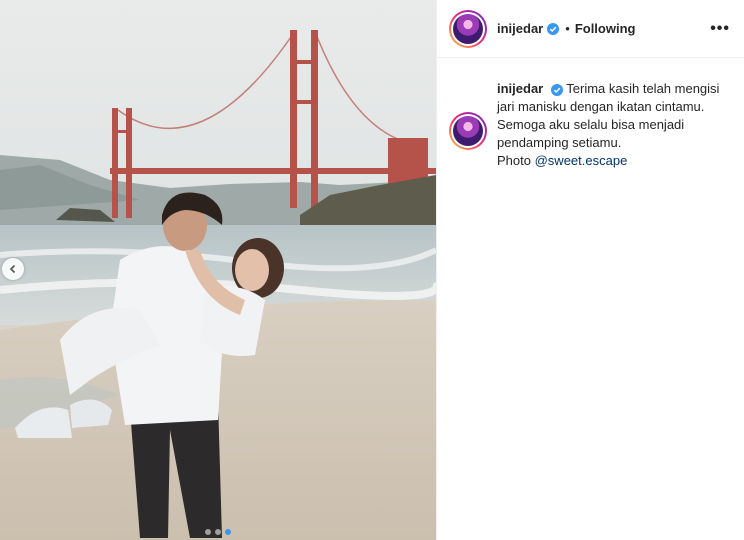 Image resolution: width=744 pixels, height=540 pixels. I want to click on caption-line: pendamping setiamu., so click(559, 142).